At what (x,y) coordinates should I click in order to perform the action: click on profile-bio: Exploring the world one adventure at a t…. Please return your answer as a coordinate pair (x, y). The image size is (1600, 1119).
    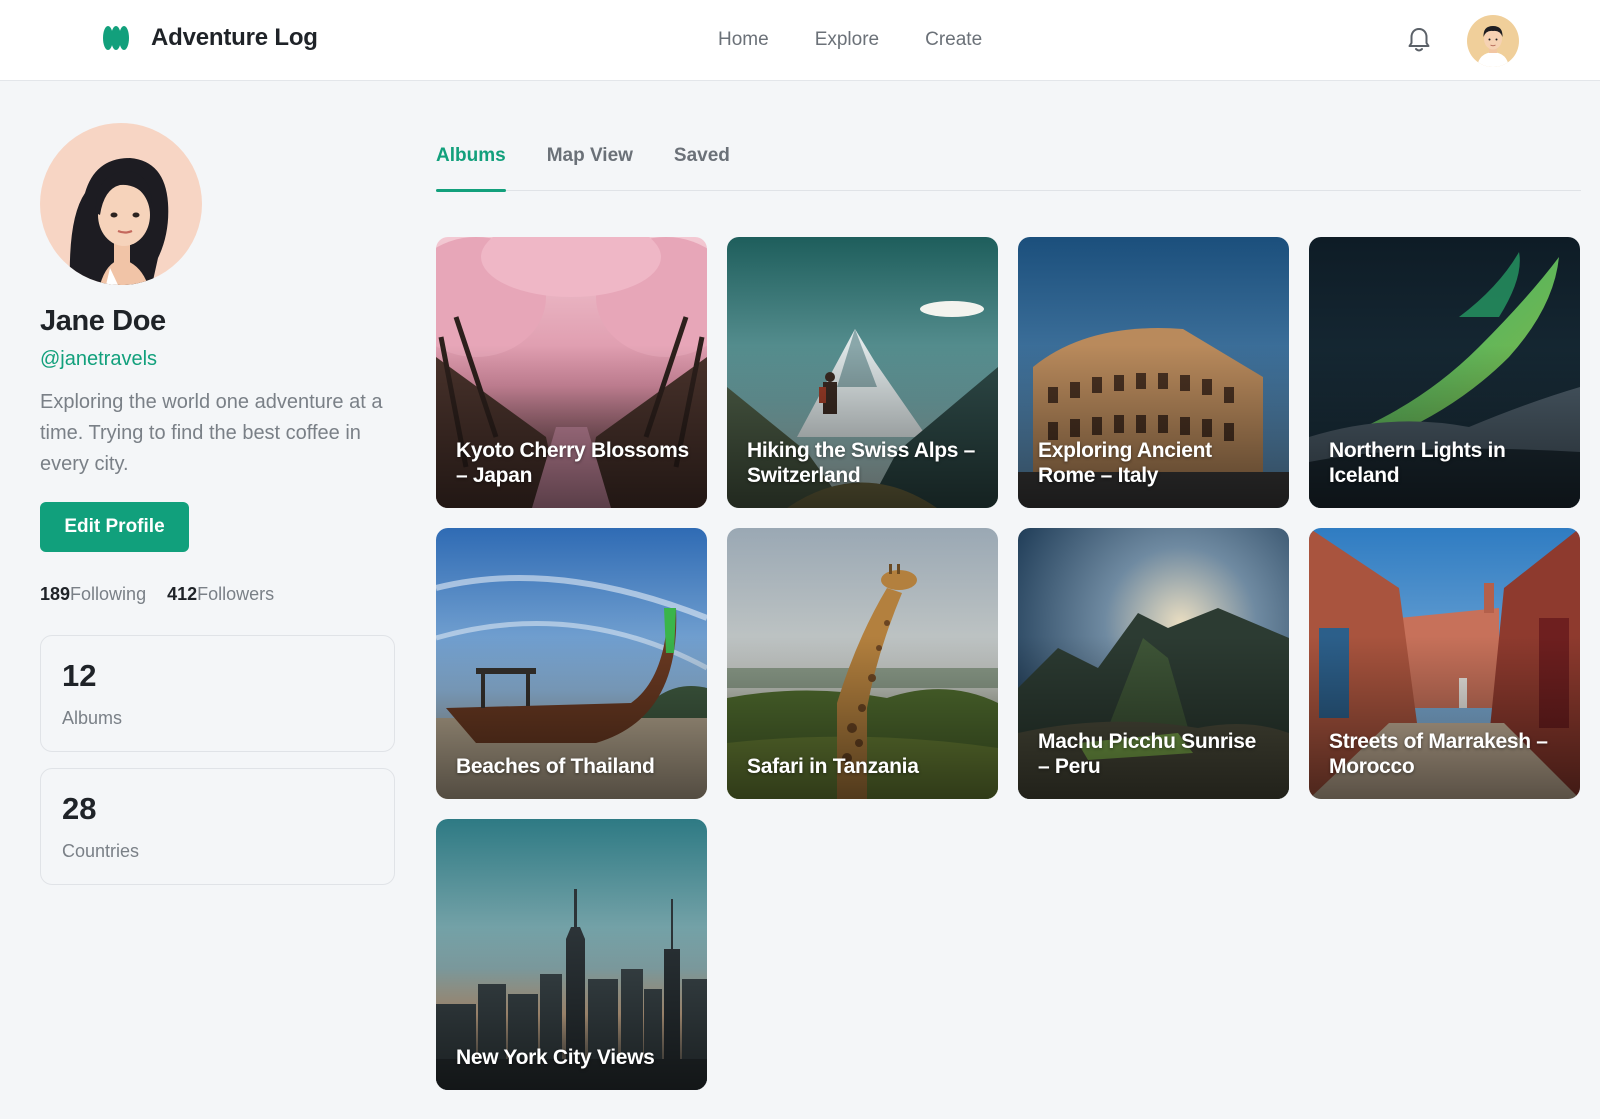
    Looking at the image, I should click on (211, 433).